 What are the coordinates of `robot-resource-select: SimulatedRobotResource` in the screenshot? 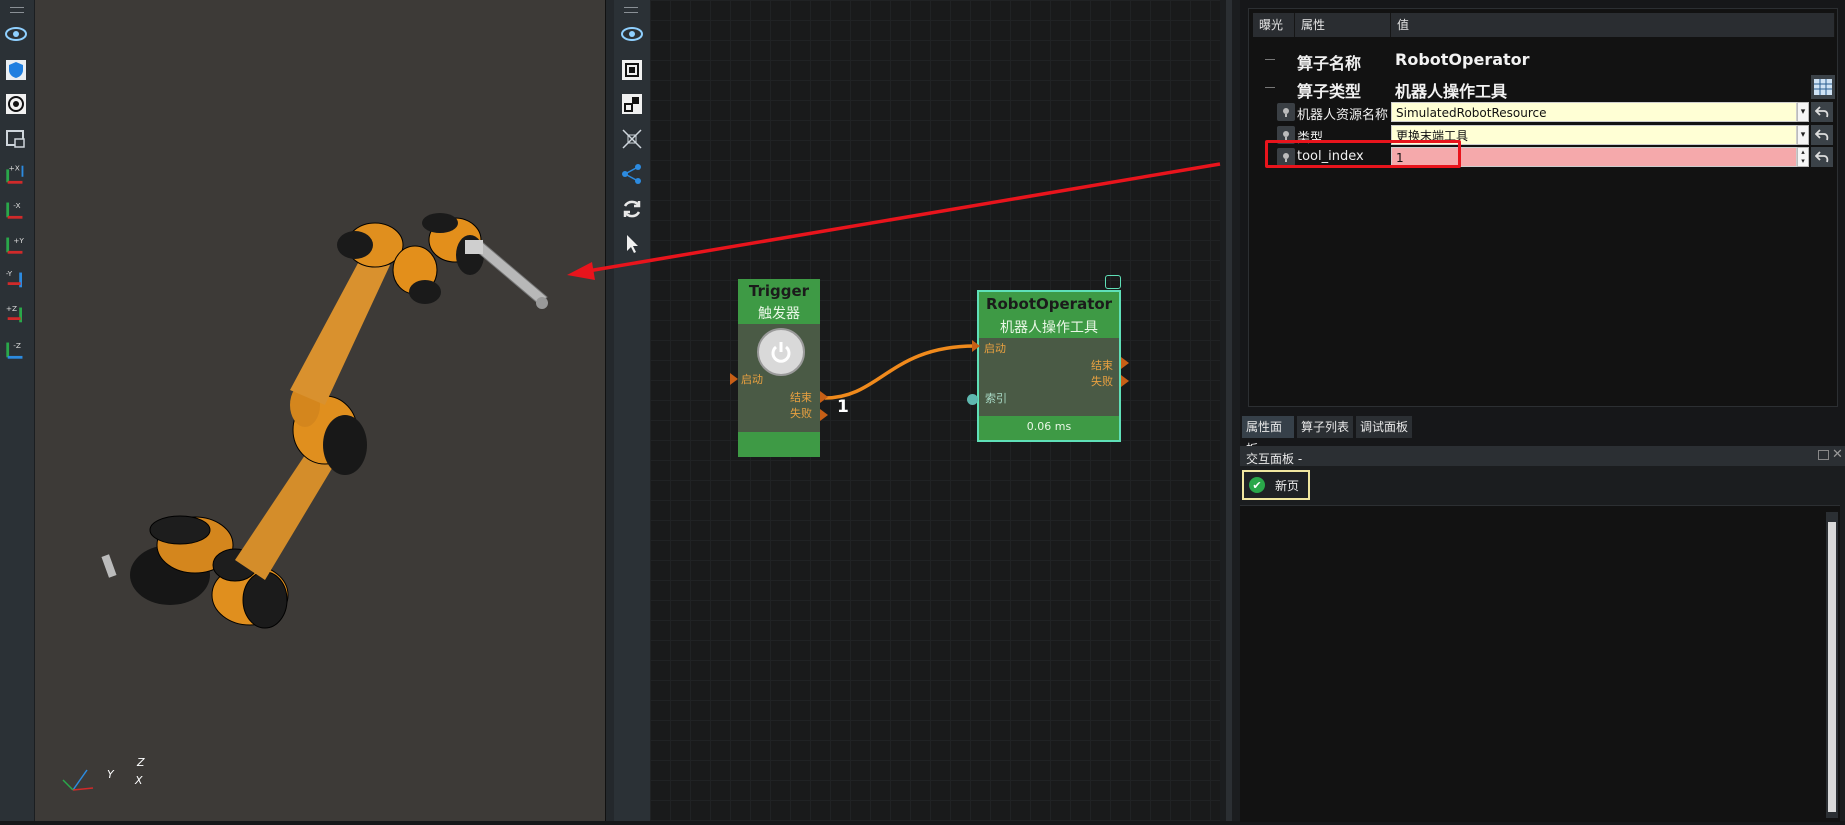 It's located at (1594, 112).